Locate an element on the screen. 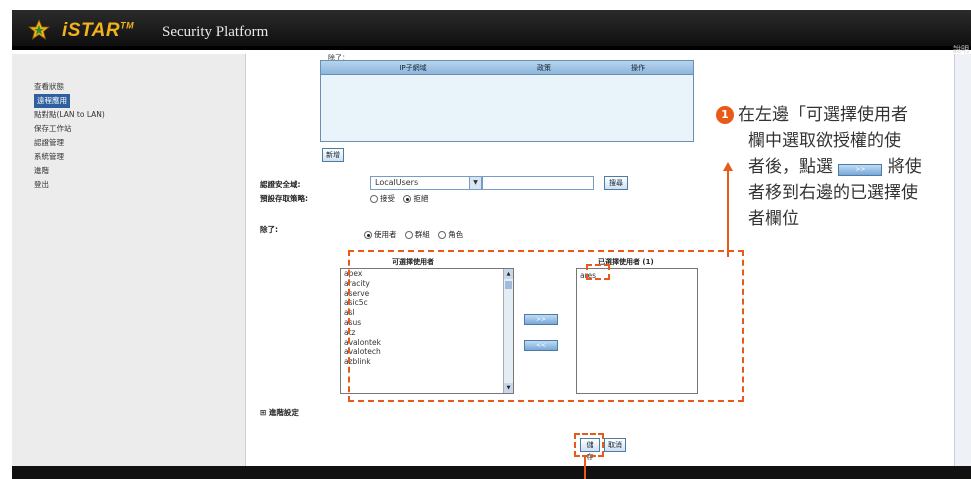 This screenshot has width=971, height=479. auth-domain-label: 認證安全域: is located at coordinates (280, 184).